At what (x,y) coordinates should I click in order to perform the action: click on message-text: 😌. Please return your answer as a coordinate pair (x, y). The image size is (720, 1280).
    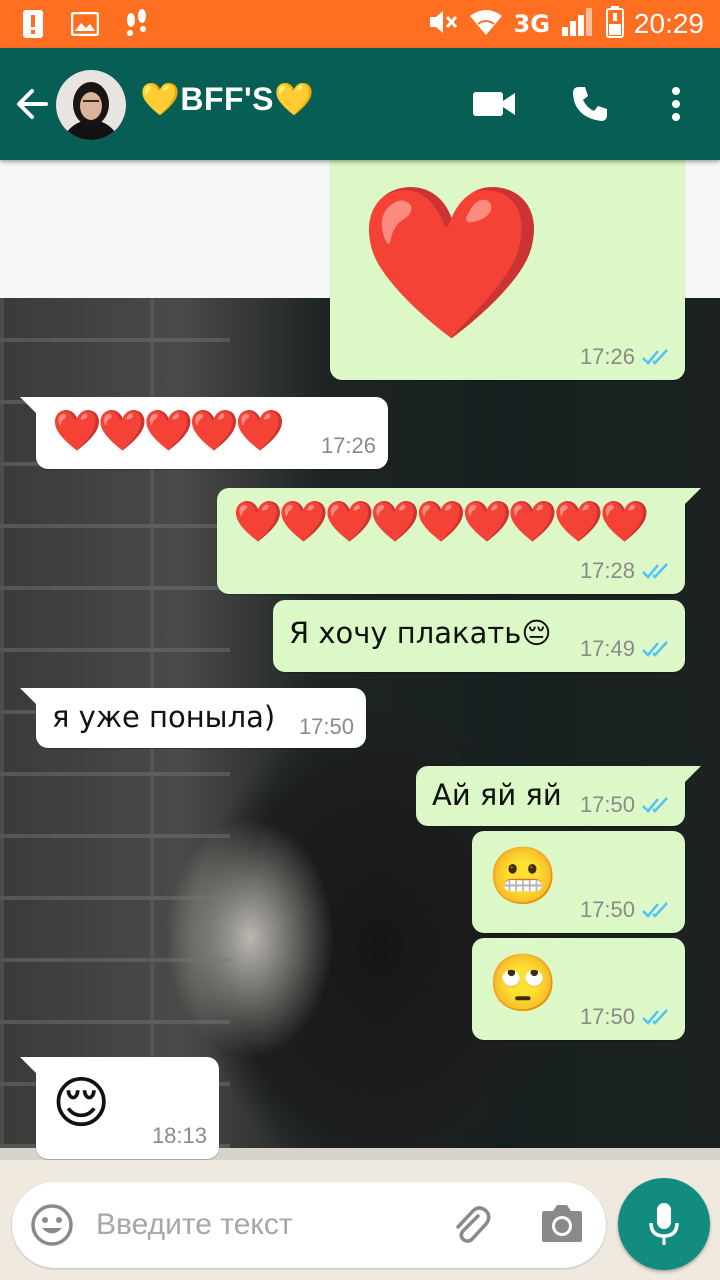
    Looking at the image, I should click on (81, 1103).